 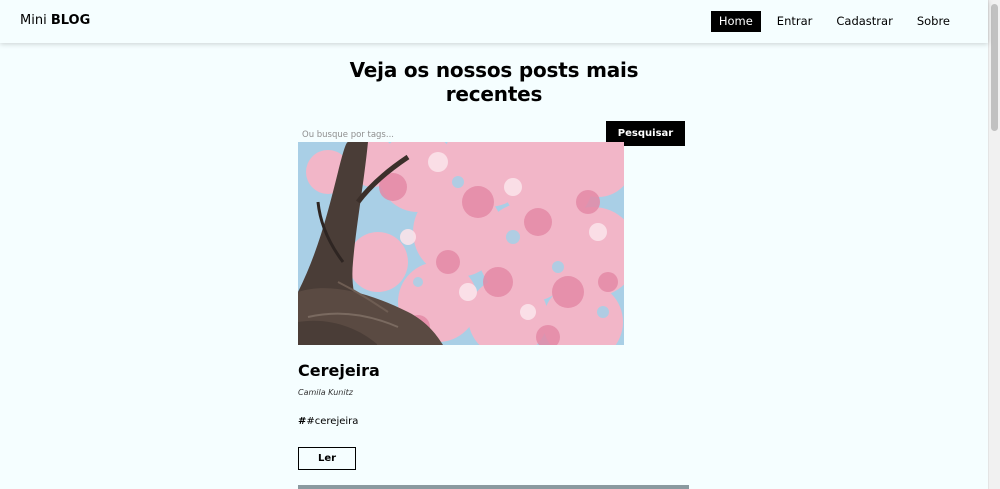 What do you see at coordinates (493, 487) in the screenshot?
I see `next-post-preview` at bounding box center [493, 487].